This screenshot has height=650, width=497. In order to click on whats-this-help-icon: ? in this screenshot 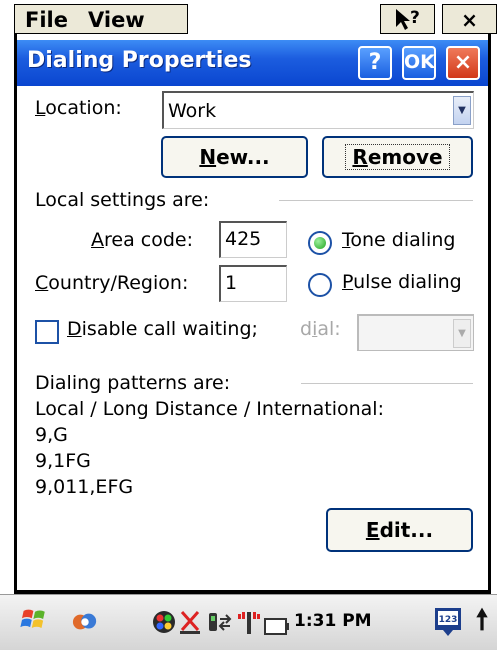, I will do `click(407, 19)`.